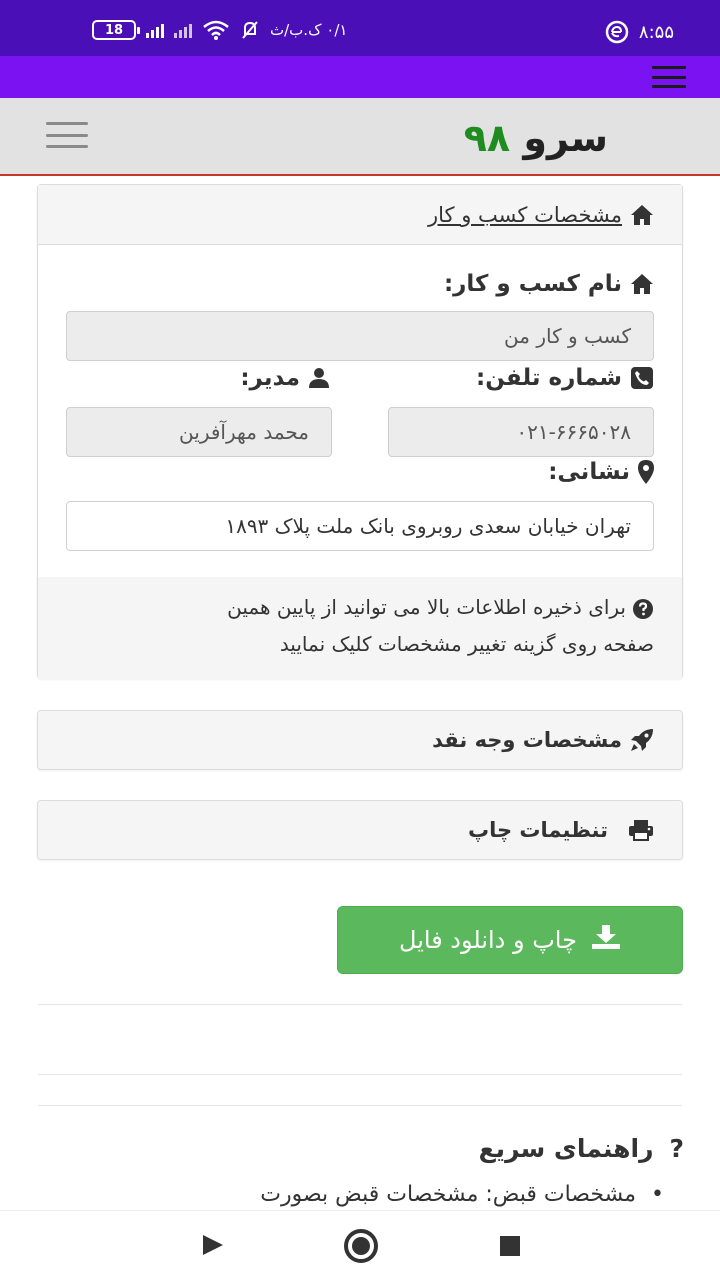 The height and width of the screenshot is (1280, 720). What do you see at coordinates (538, 830) in the screenshot?
I see `print-panel-title: تنظیمات چاپ` at bounding box center [538, 830].